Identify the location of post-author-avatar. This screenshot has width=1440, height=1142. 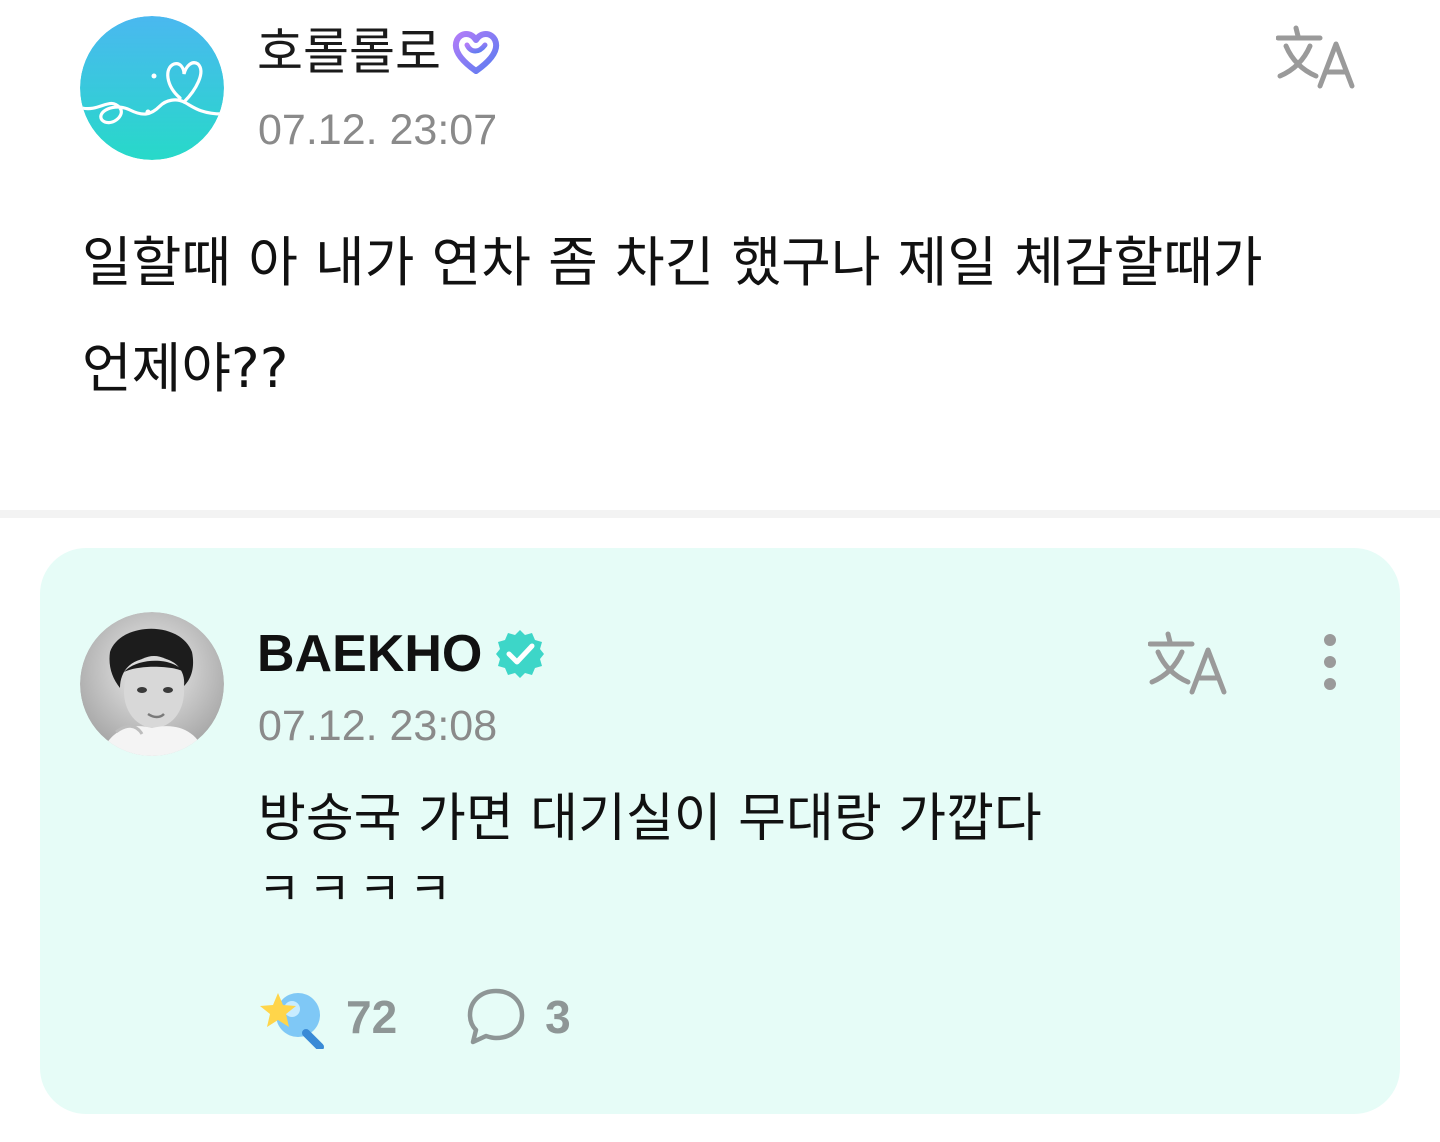
(152, 88).